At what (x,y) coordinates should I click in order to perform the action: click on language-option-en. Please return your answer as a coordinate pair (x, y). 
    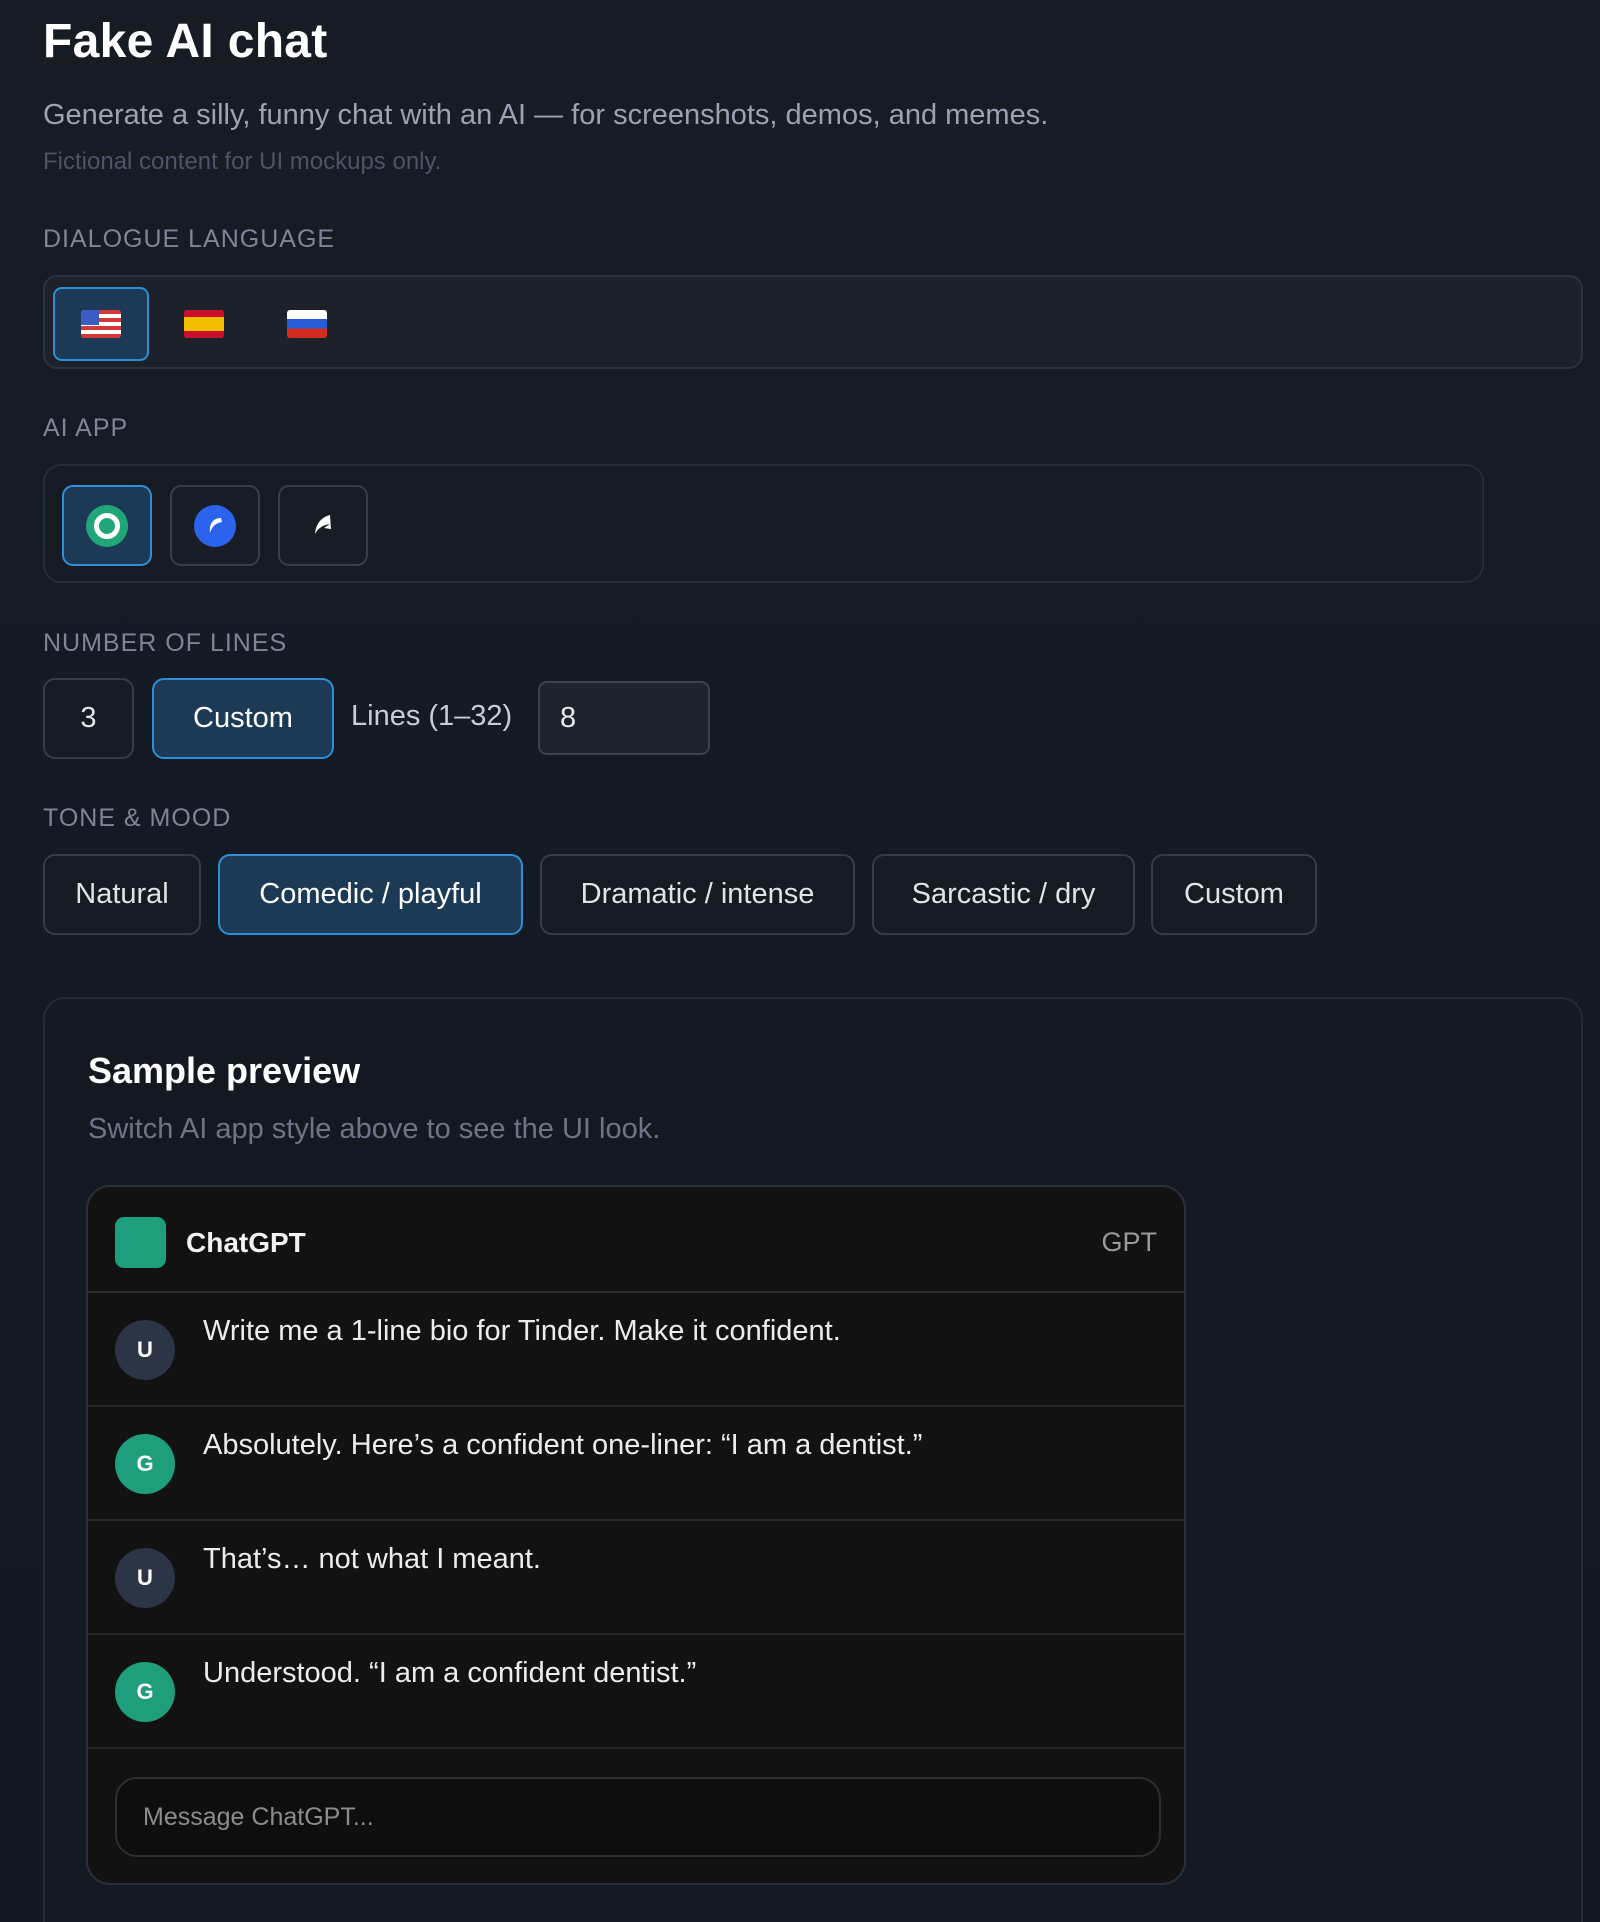
    Looking at the image, I should click on (101, 324).